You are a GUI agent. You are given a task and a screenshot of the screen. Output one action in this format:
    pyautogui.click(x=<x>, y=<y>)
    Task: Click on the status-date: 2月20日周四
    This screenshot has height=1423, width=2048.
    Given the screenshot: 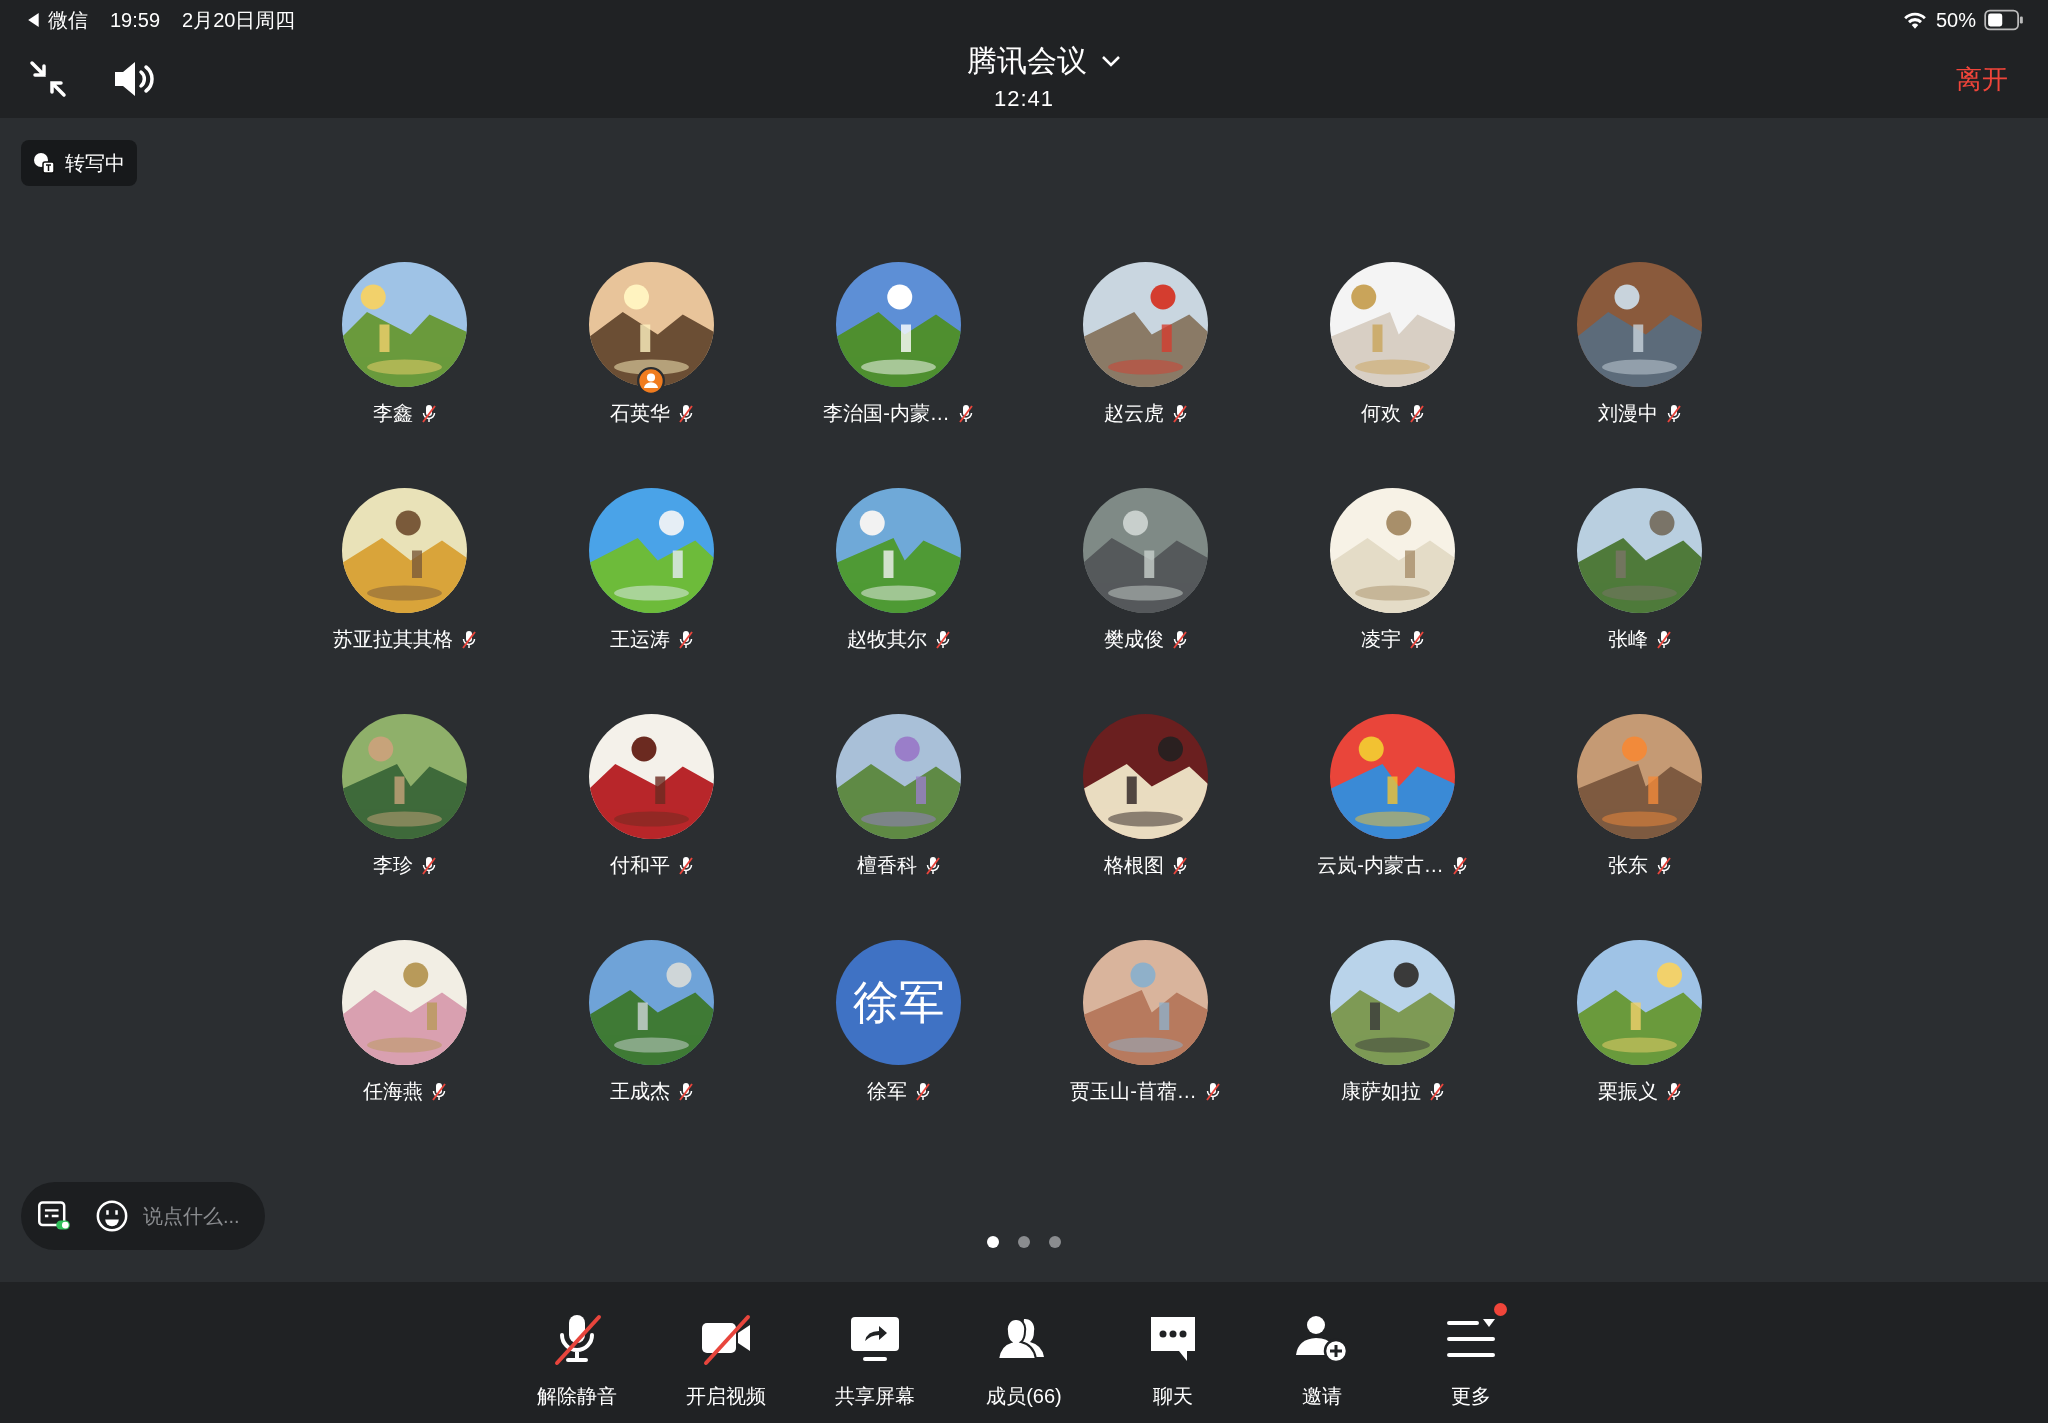 What is the action you would take?
    pyautogui.click(x=239, y=20)
    